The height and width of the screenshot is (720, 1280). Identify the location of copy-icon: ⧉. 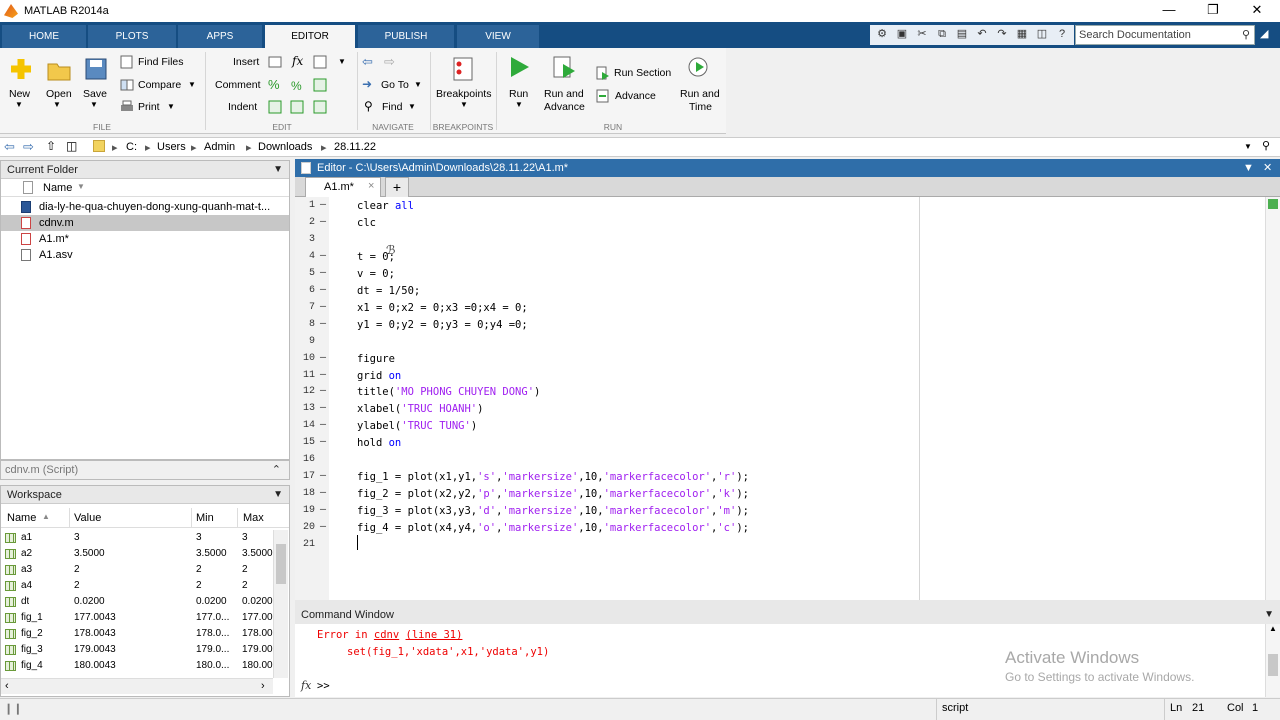
(942, 34).